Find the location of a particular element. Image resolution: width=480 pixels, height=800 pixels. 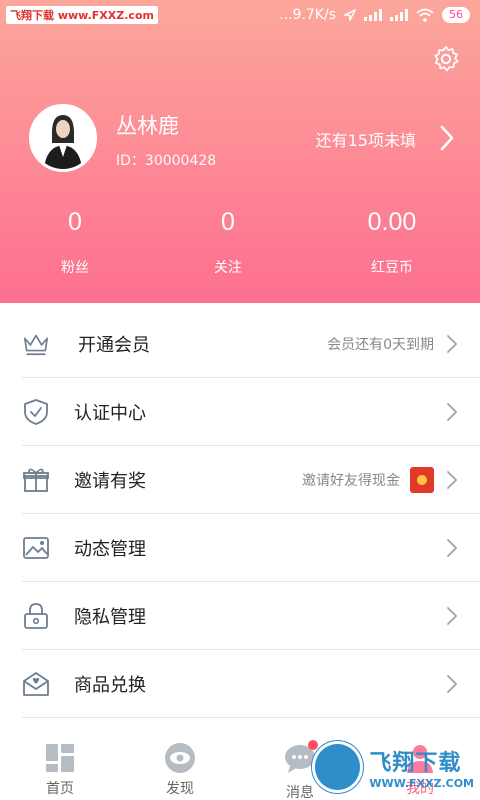

watermark-text: 飞翔下载 WWW.FXXZ.COM is located at coordinates (421, 767).